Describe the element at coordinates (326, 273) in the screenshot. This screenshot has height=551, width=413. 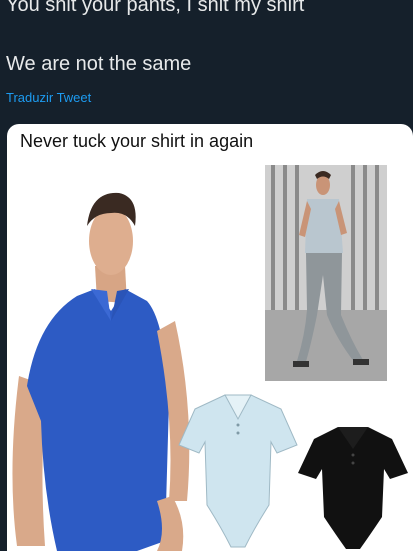
I see `man-grey-polo-photo` at that location.